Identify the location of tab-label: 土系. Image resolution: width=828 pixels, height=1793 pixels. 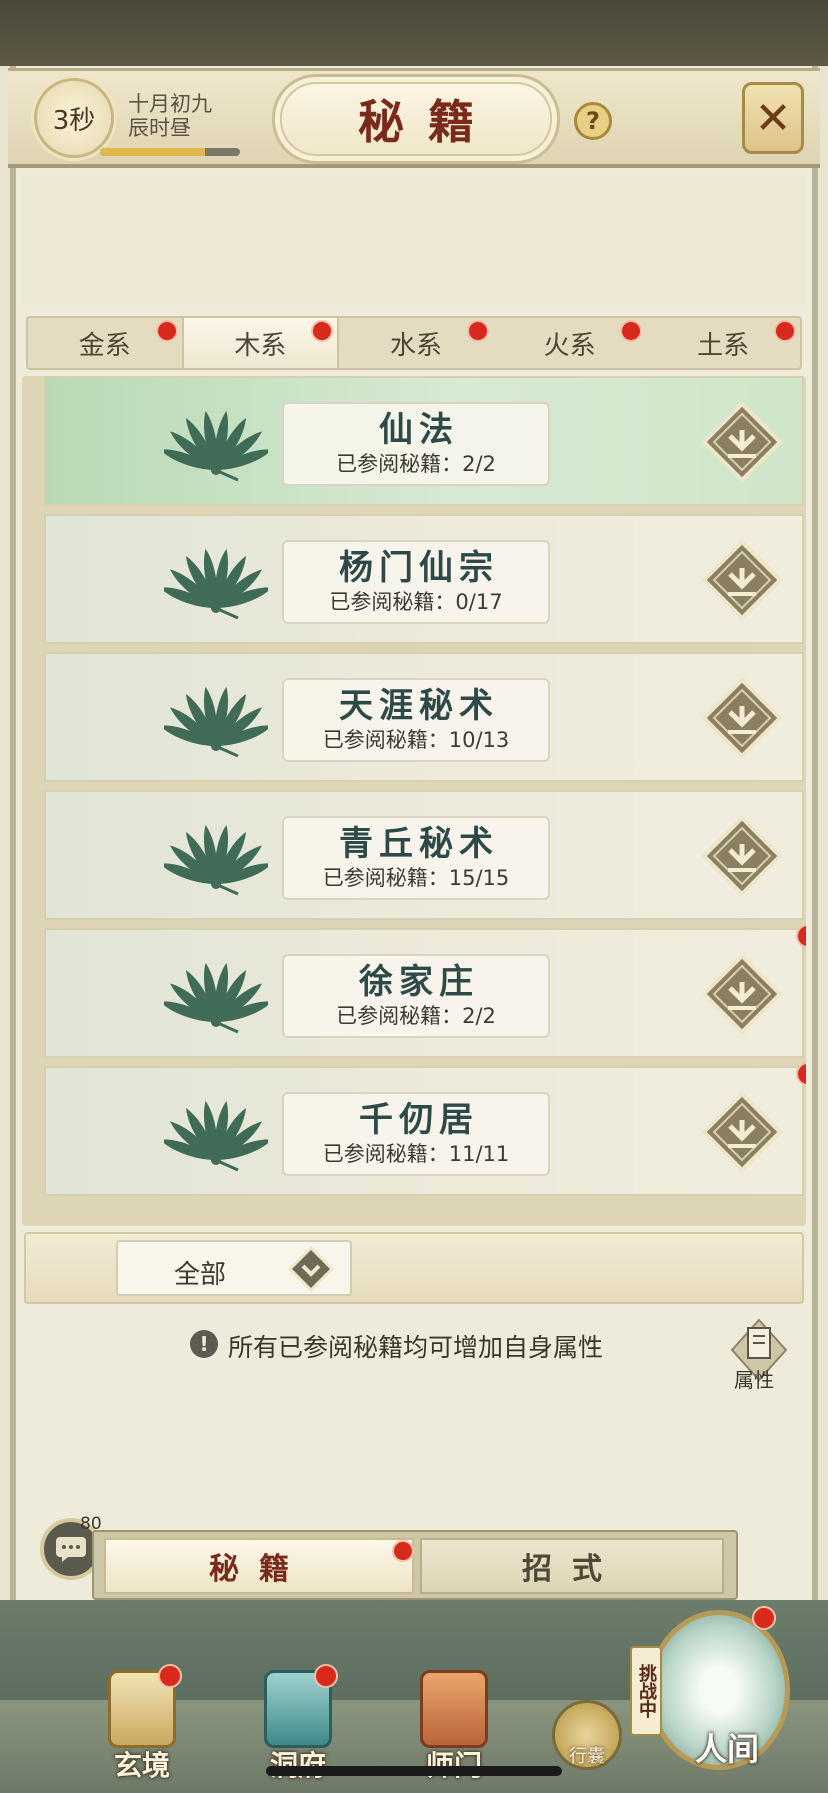
(723, 345).